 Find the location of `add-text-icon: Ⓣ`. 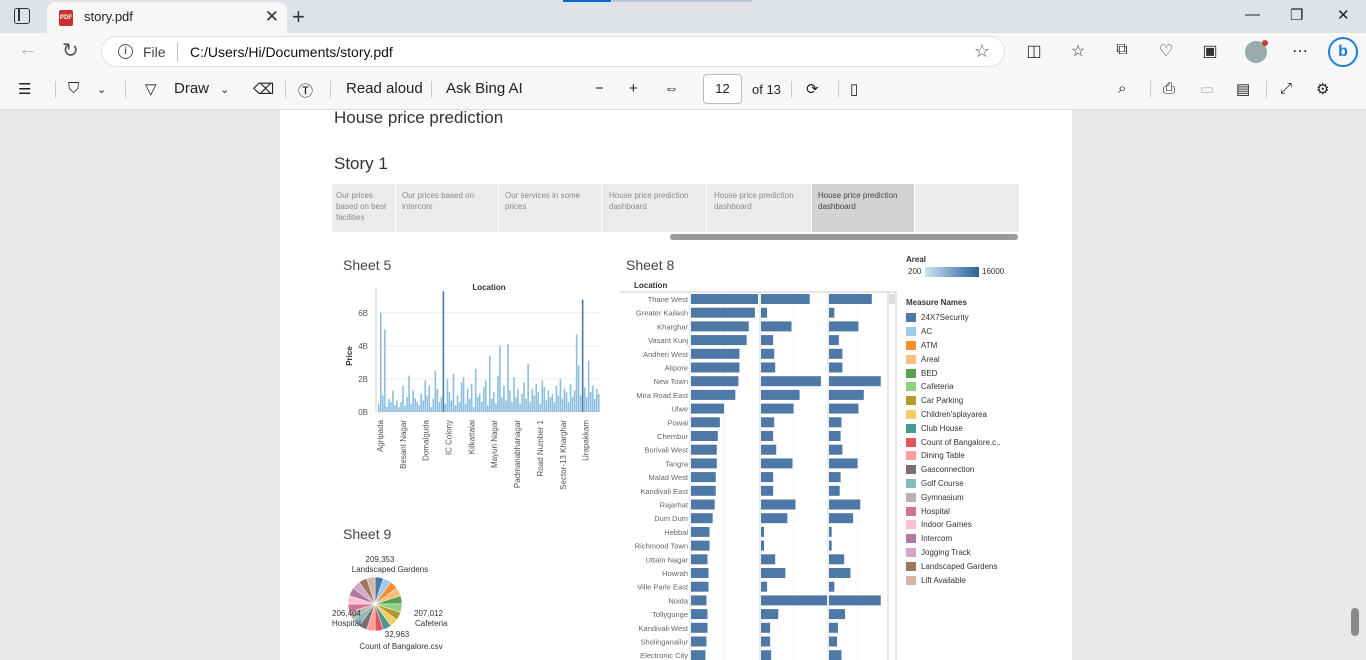

add-text-icon: Ⓣ is located at coordinates (305, 90).